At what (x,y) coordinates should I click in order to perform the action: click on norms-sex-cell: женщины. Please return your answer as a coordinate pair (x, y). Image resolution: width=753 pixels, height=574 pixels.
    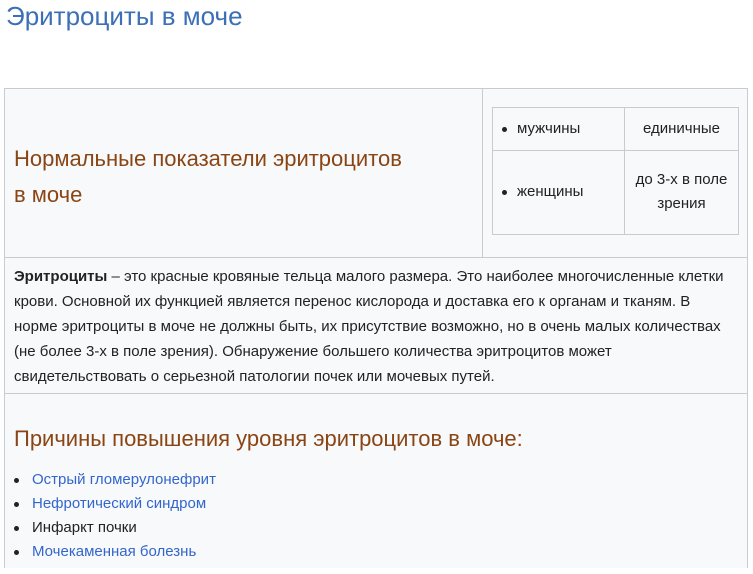
    Looking at the image, I should click on (558, 192).